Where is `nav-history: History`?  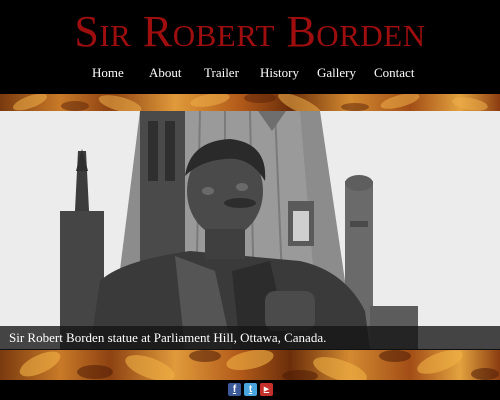 nav-history: History is located at coordinates (279, 73).